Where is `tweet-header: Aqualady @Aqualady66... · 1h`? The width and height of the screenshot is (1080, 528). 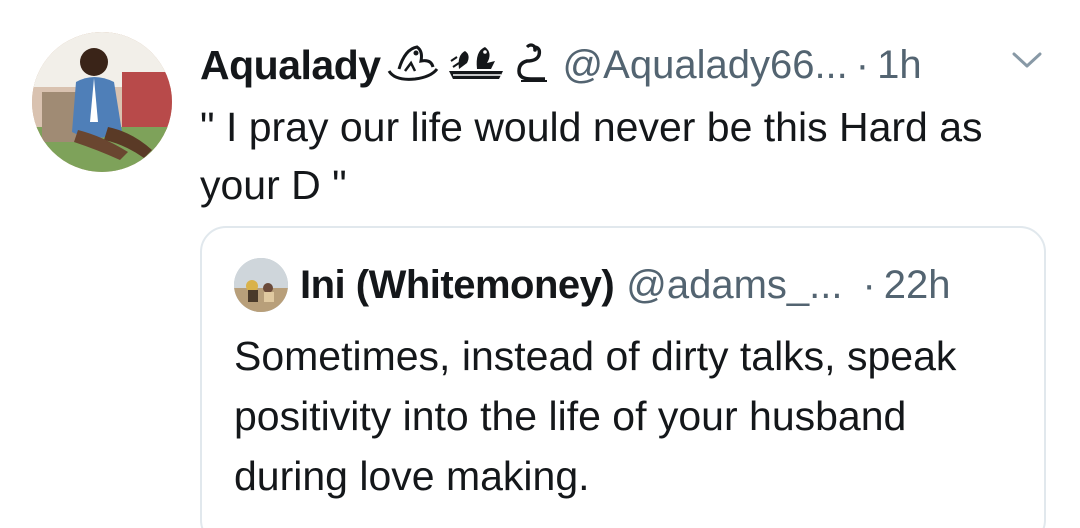
tweet-header: Aqualady @Aqualady66... · 1h is located at coordinates (561, 65).